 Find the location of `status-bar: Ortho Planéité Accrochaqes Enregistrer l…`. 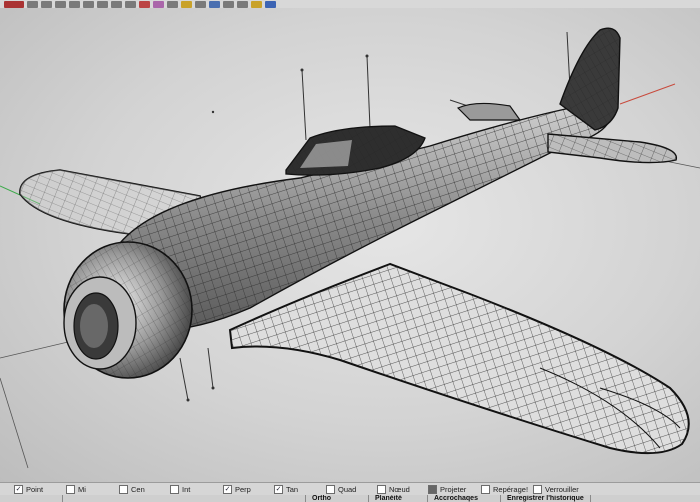

status-bar: Ortho Planéité Accrochaqes Enregistrer l… is located at coordinates (350, 498).